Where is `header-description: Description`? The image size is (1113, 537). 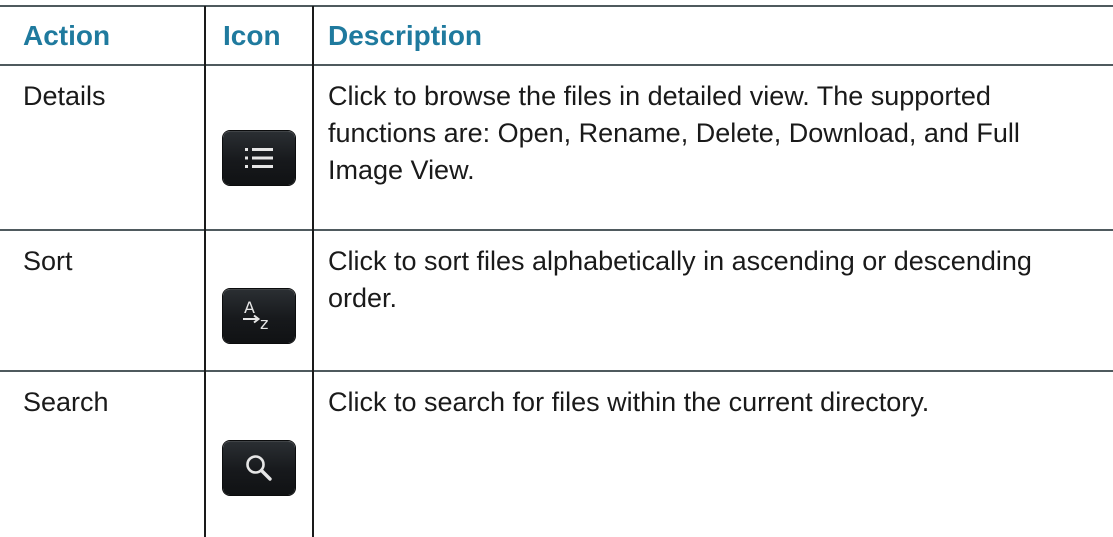 header-description: Description is located at coordinates (405, 35).